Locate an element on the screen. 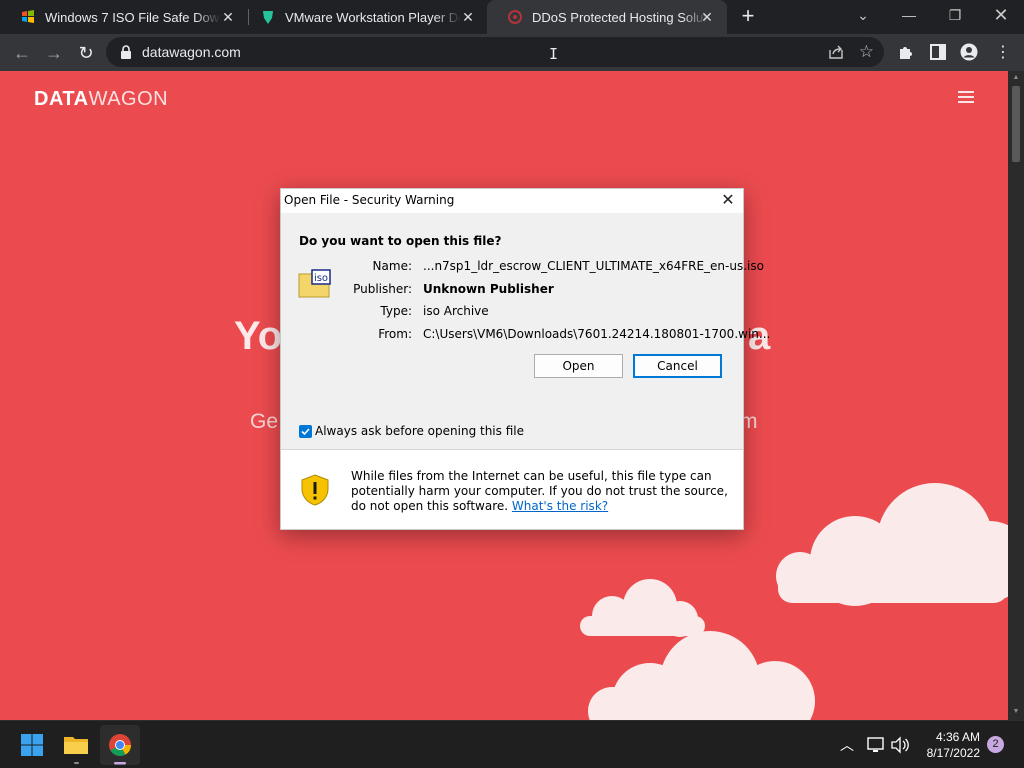 This screenshot has width=1024, height=768. extensions-puzzle-icon is located at coordinates (906, 52).